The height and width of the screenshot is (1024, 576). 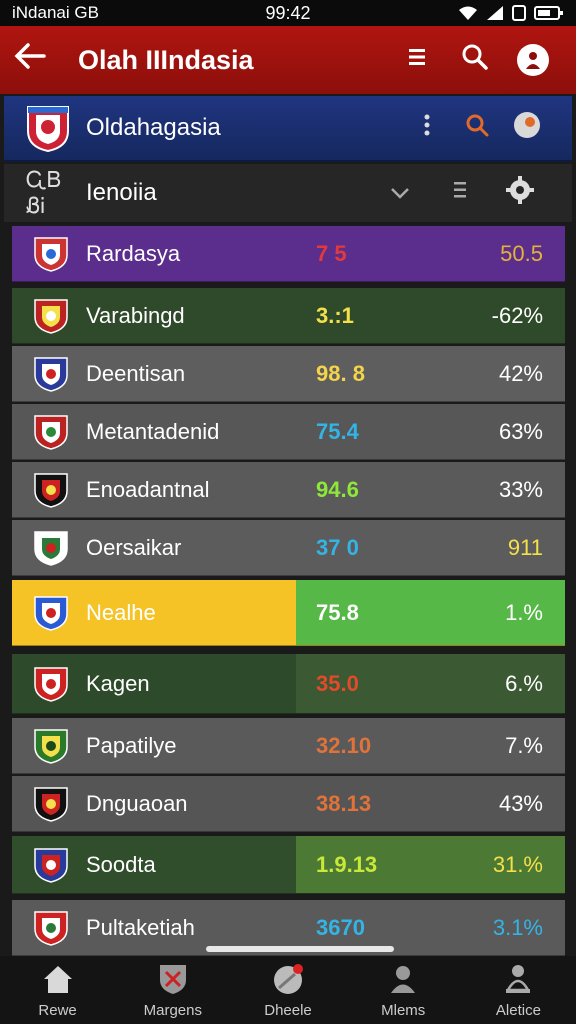 What do you see at coordinates (288, 865) in the screenshot?
I see `table-row: Soodta 1.9.13 31.%` at bounding box center [288, 865].